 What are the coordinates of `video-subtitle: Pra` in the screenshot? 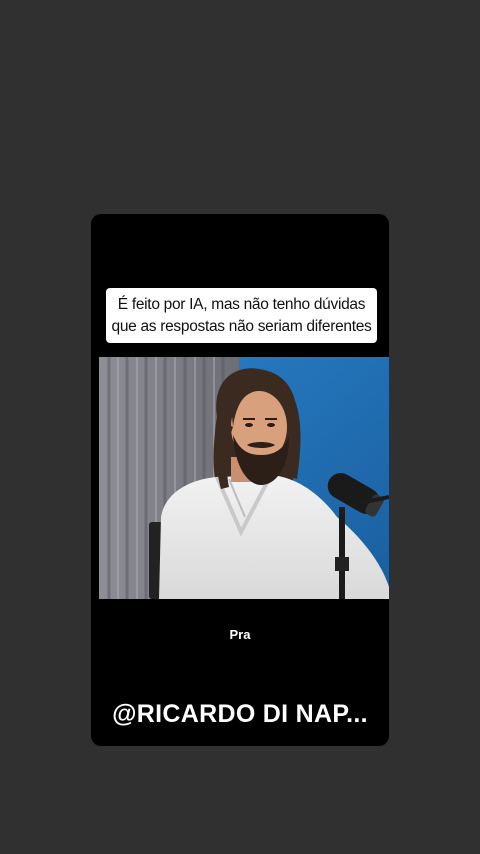 It's located at (240, 634).